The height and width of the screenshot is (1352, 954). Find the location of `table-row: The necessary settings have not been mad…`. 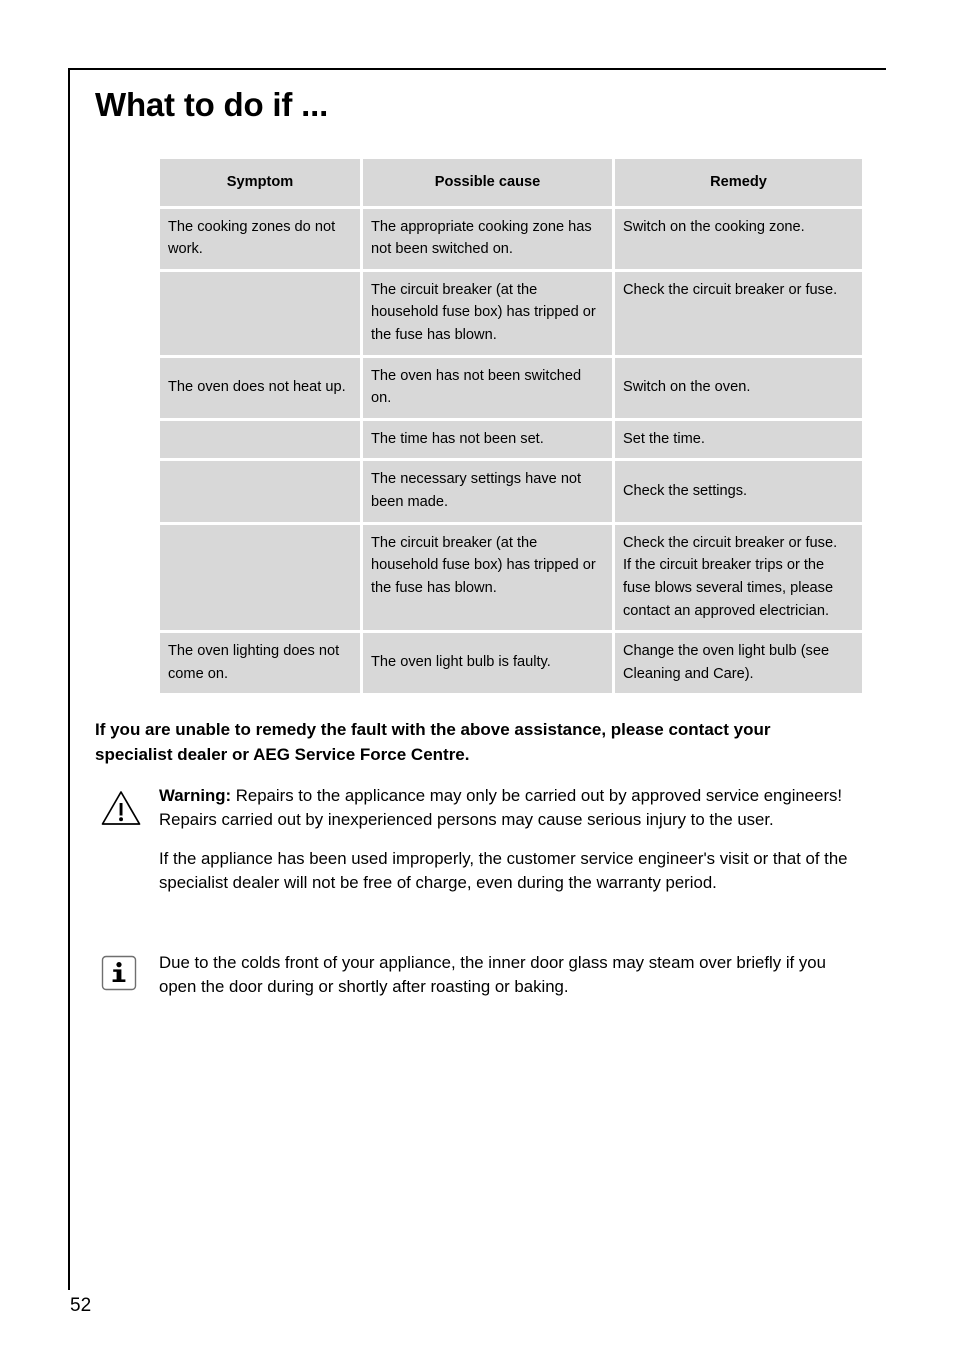

table-row: The necessary settings have not been mad… is located at coordinates (511, 491).